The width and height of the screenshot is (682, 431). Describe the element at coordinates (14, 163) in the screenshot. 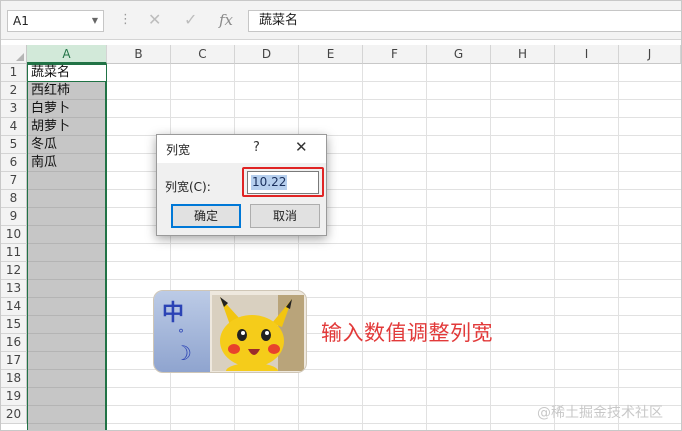

I see `row-header: 6` at that location.